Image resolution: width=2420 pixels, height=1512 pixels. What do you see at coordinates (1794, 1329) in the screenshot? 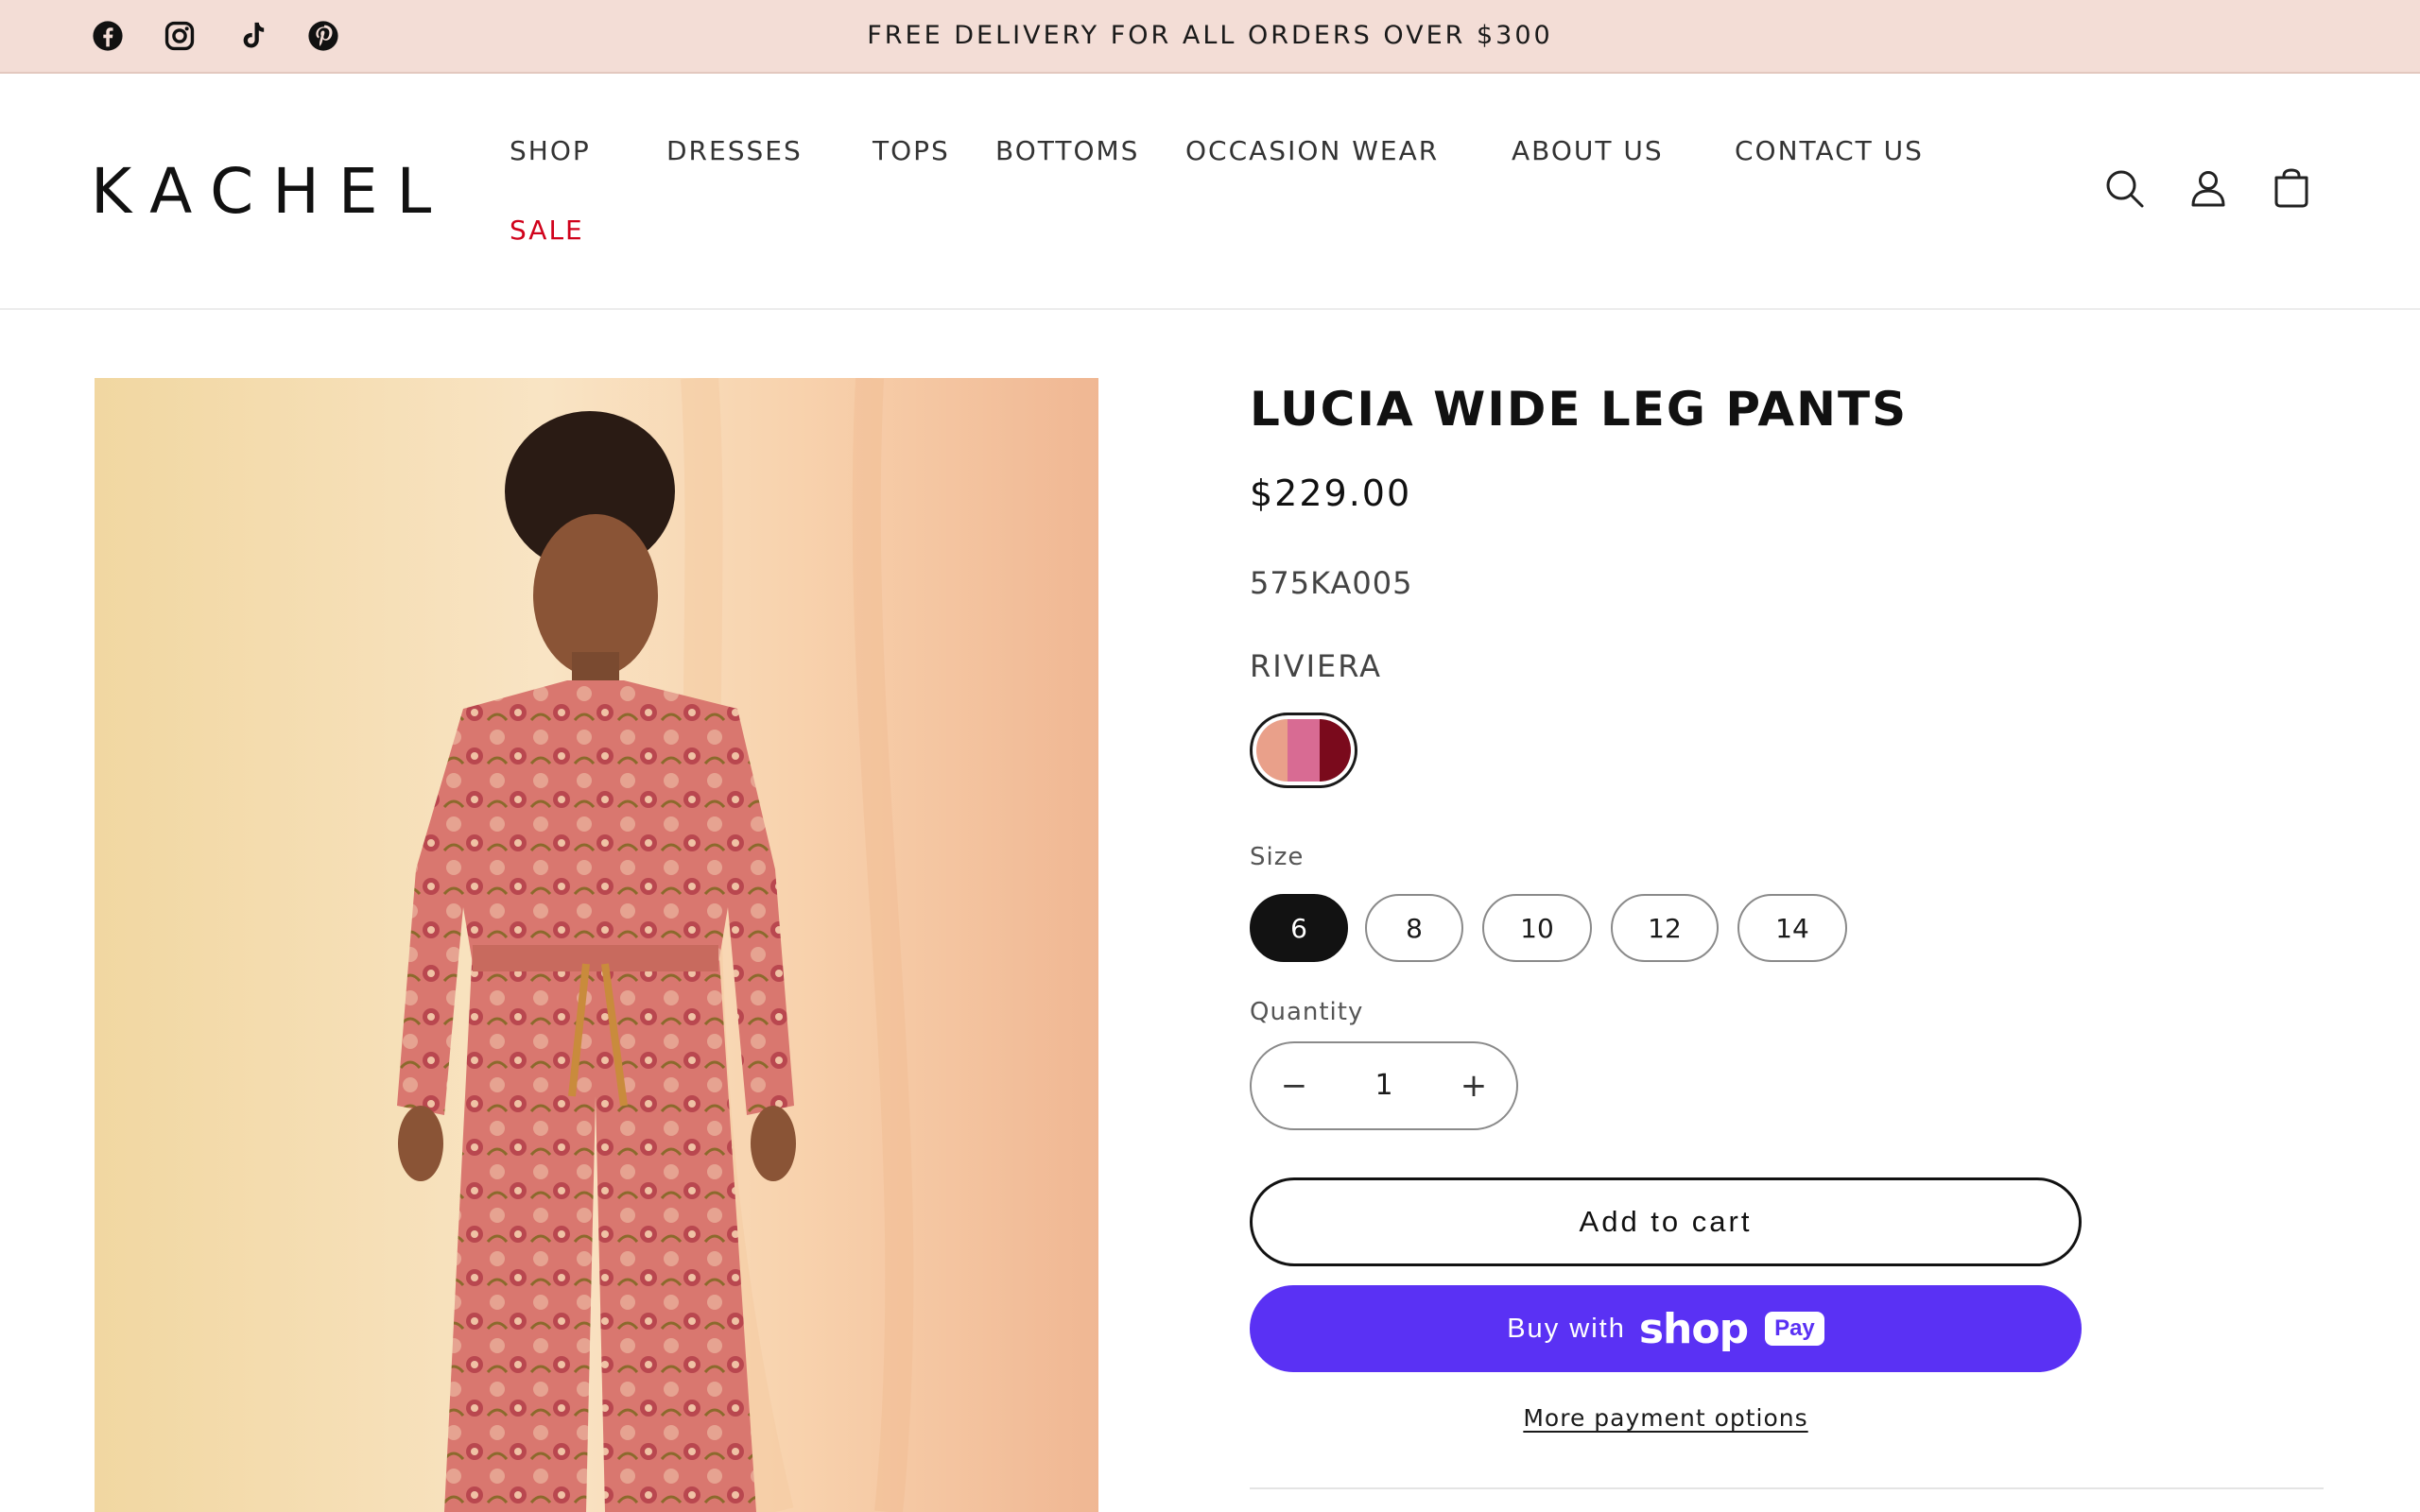
I see `pay-badge: Pay` at bounding box center [1794, 1329].